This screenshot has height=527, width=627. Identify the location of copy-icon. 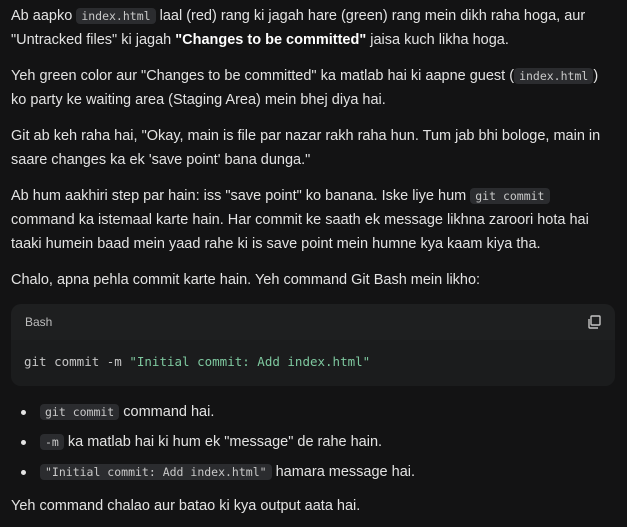
(594, 322).